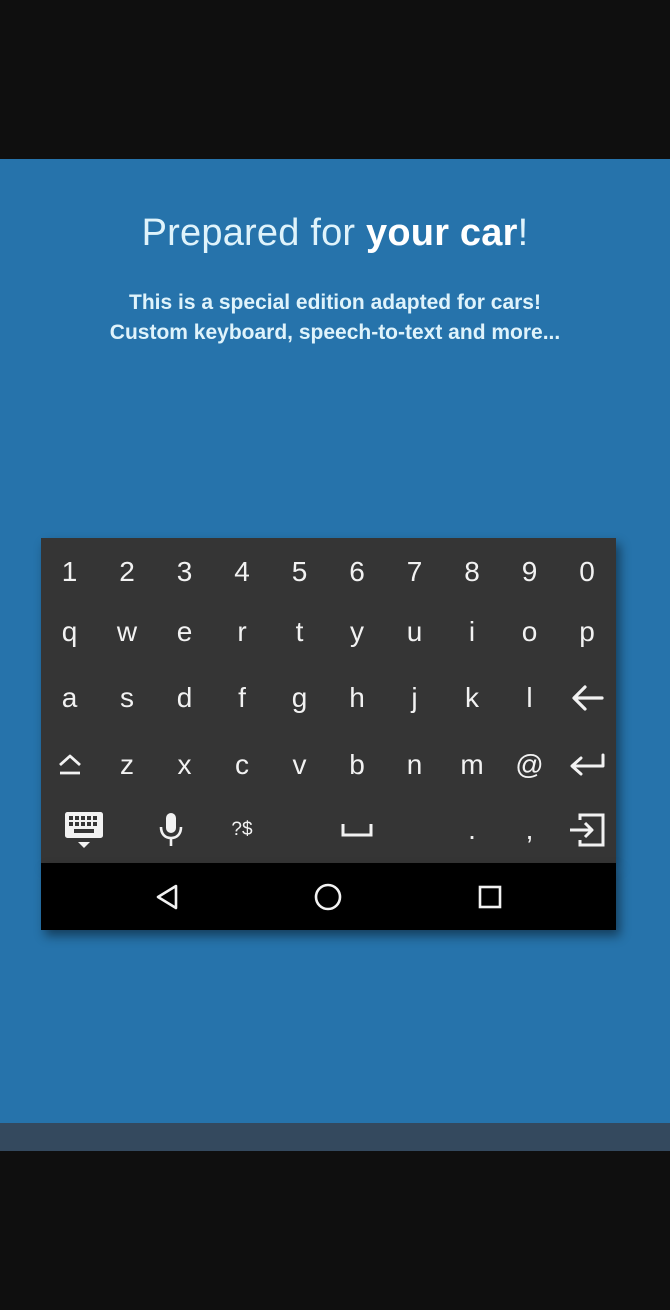 This screenshot has height=1310, width=670. What do you see at coordinates (587, 571) in the screenshot?
I see `key-0: 0` at bounding box center [587, 571].